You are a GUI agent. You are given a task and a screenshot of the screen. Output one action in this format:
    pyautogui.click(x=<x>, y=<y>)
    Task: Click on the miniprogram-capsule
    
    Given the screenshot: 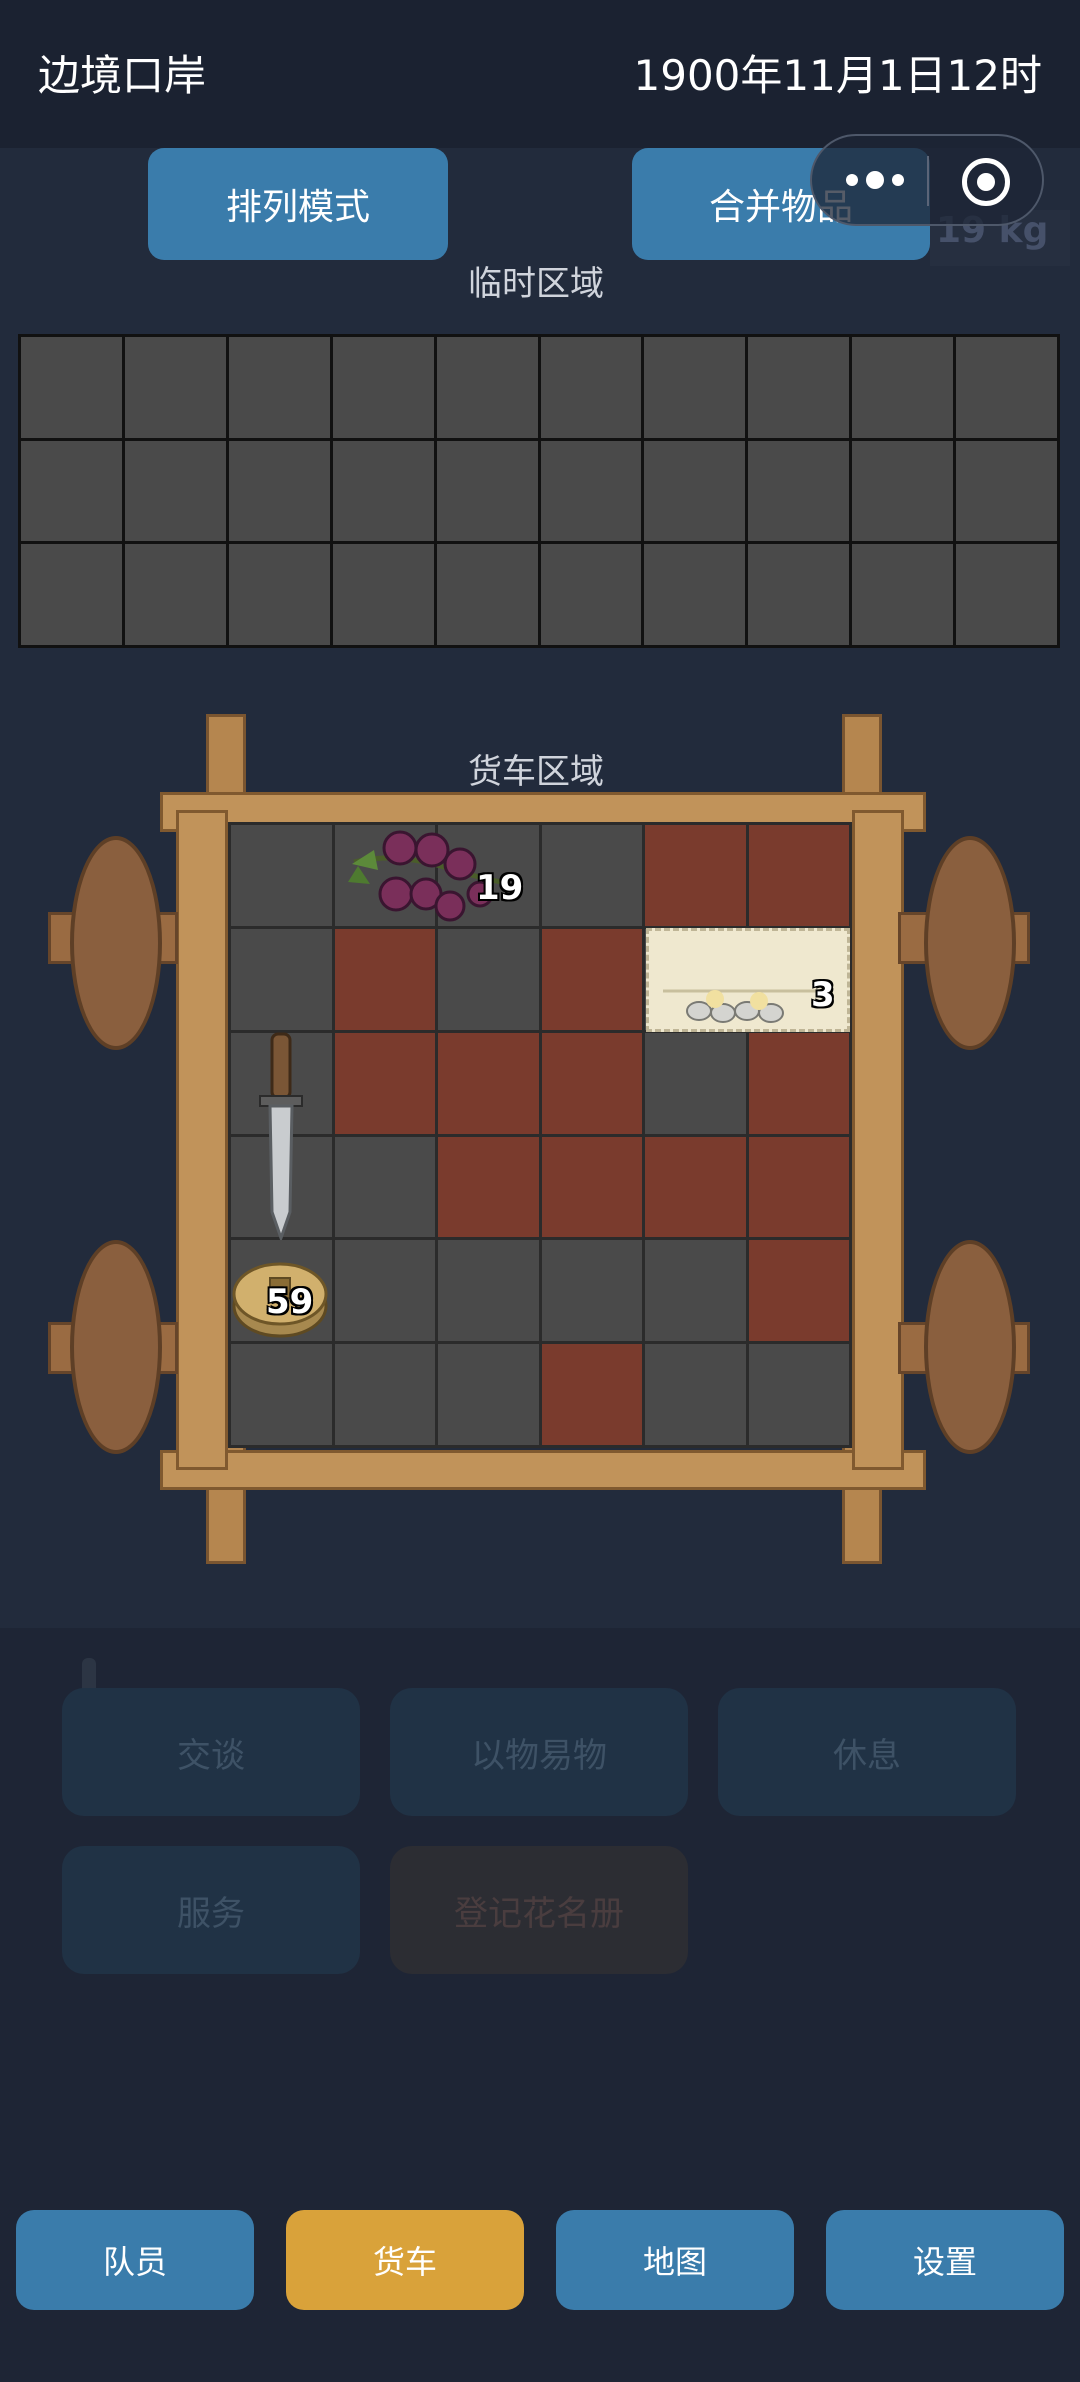 What is the action you would take?
    pyautogui.click(x=927, y=180)
    